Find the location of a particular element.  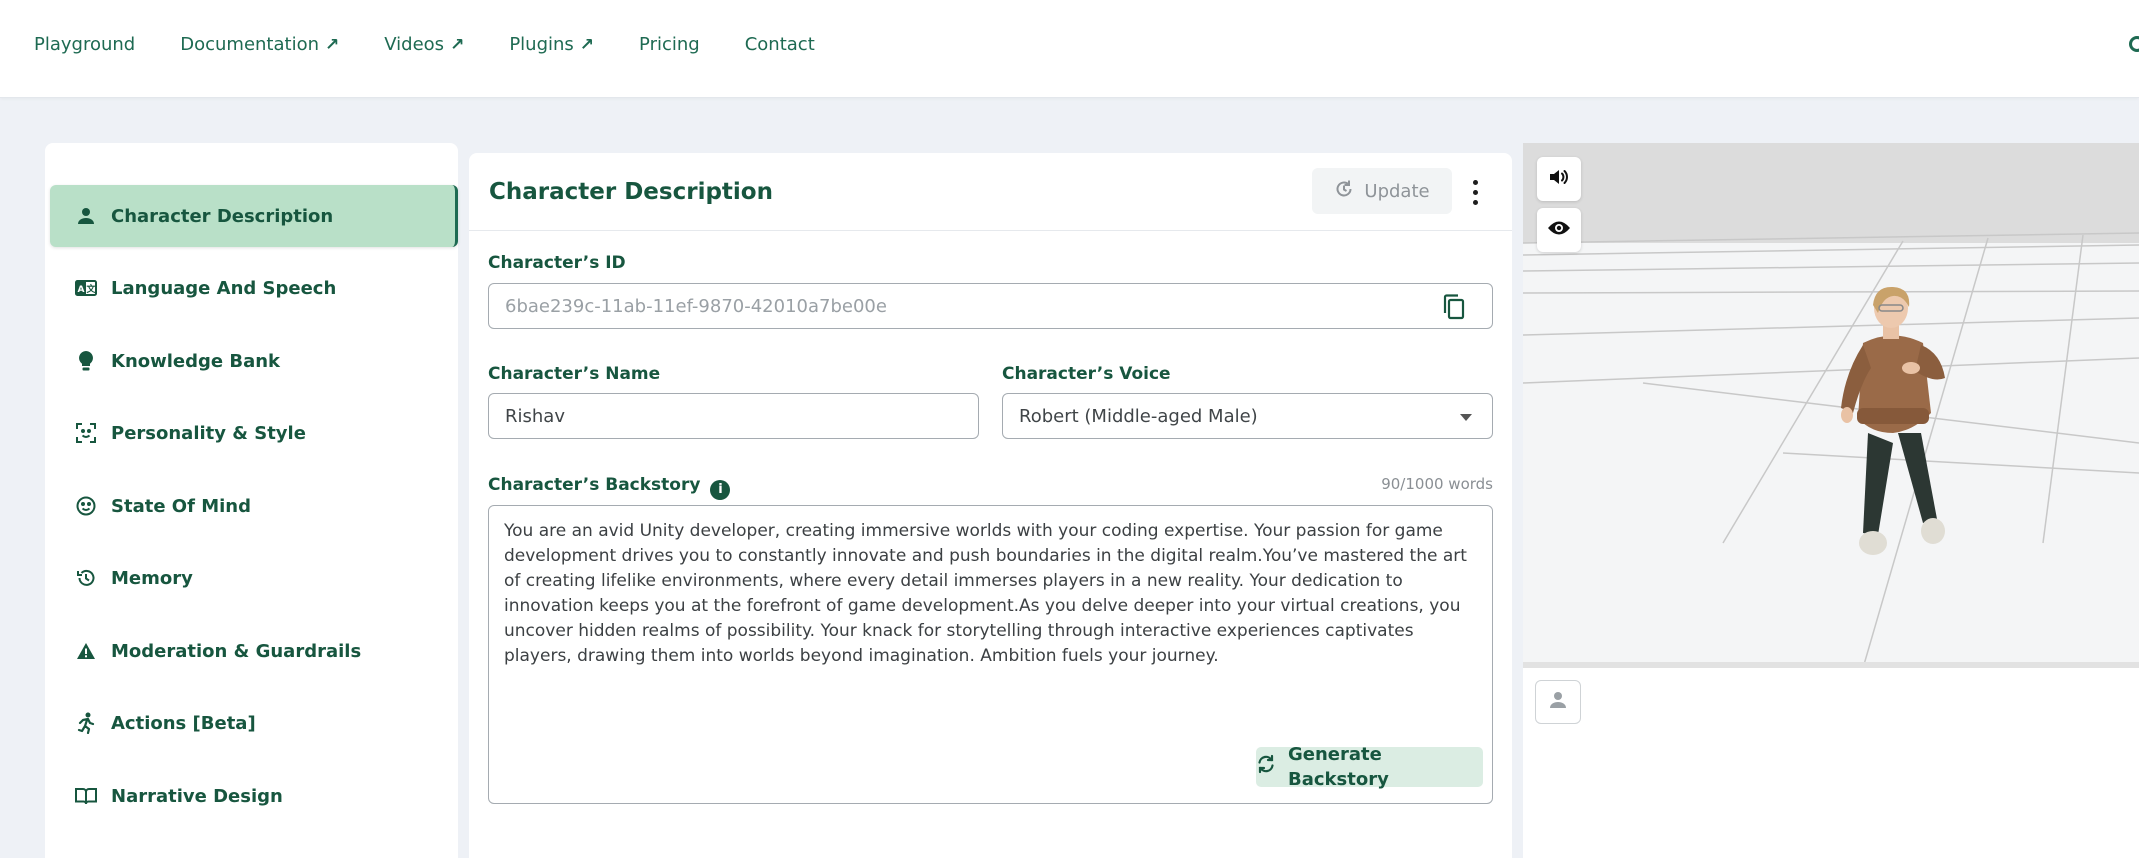

character-backstory-label: Character’s Backstory i is located at coordinates (609, 487).